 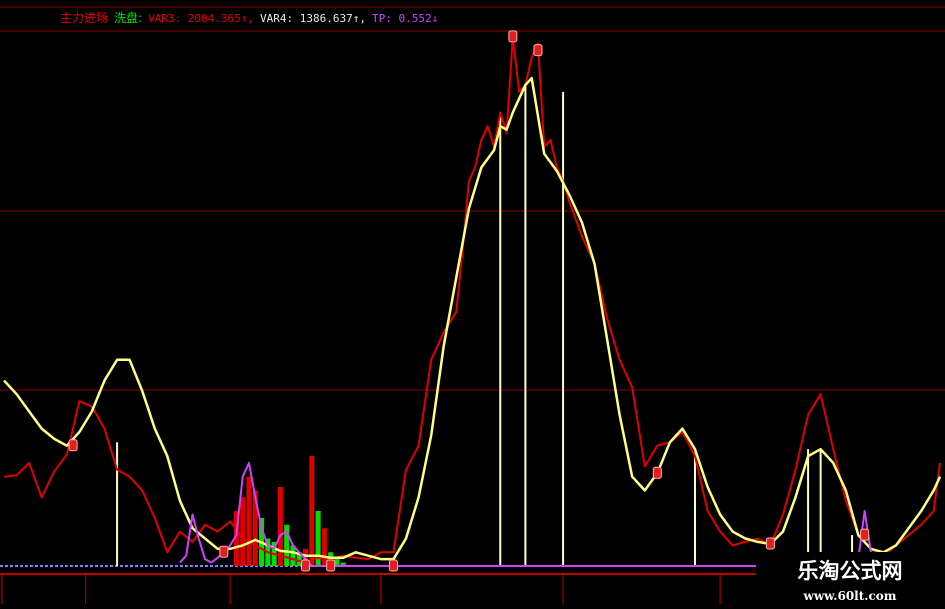 What do you see at coordinates (313, 18) in the screenshot?
I see `header-item-3: VAR4: 1386.637↑,` at bounding box center [313, 18].